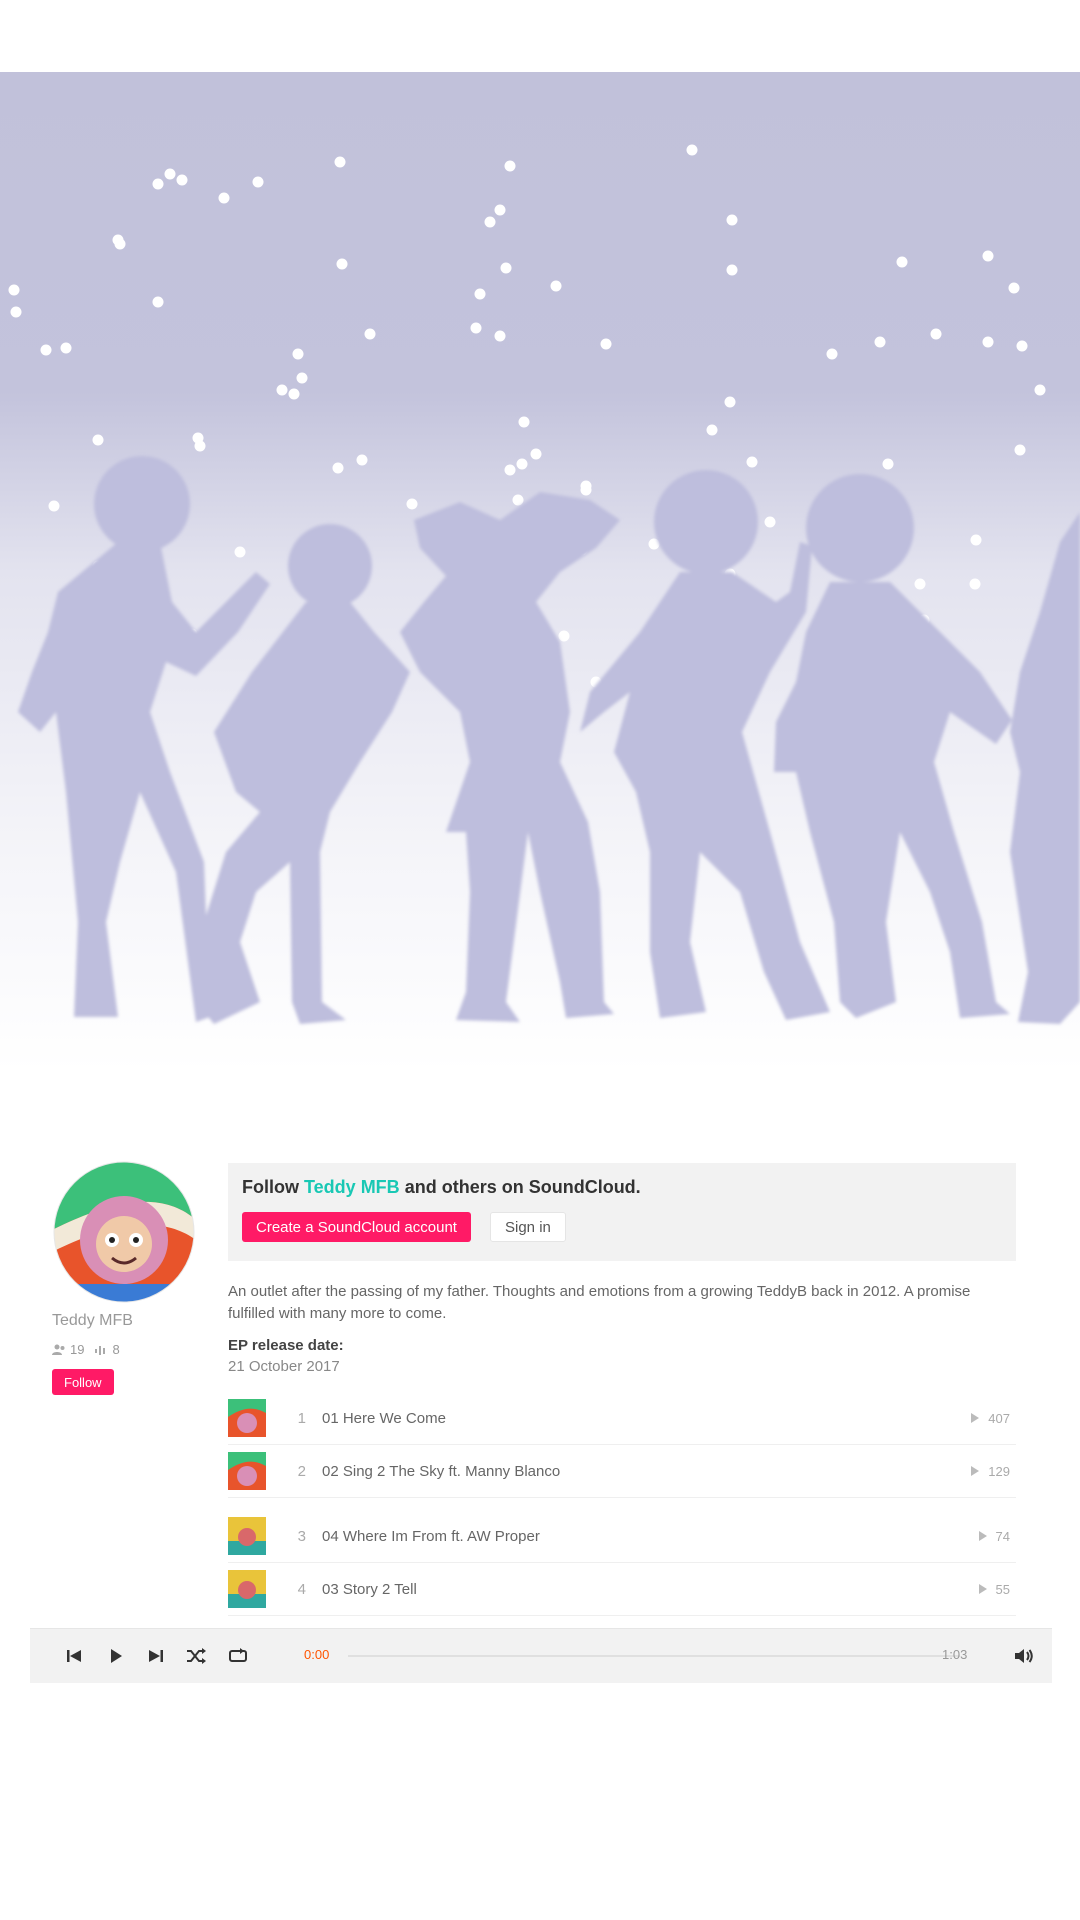  I want to click on next-button, so click(156, 1656).